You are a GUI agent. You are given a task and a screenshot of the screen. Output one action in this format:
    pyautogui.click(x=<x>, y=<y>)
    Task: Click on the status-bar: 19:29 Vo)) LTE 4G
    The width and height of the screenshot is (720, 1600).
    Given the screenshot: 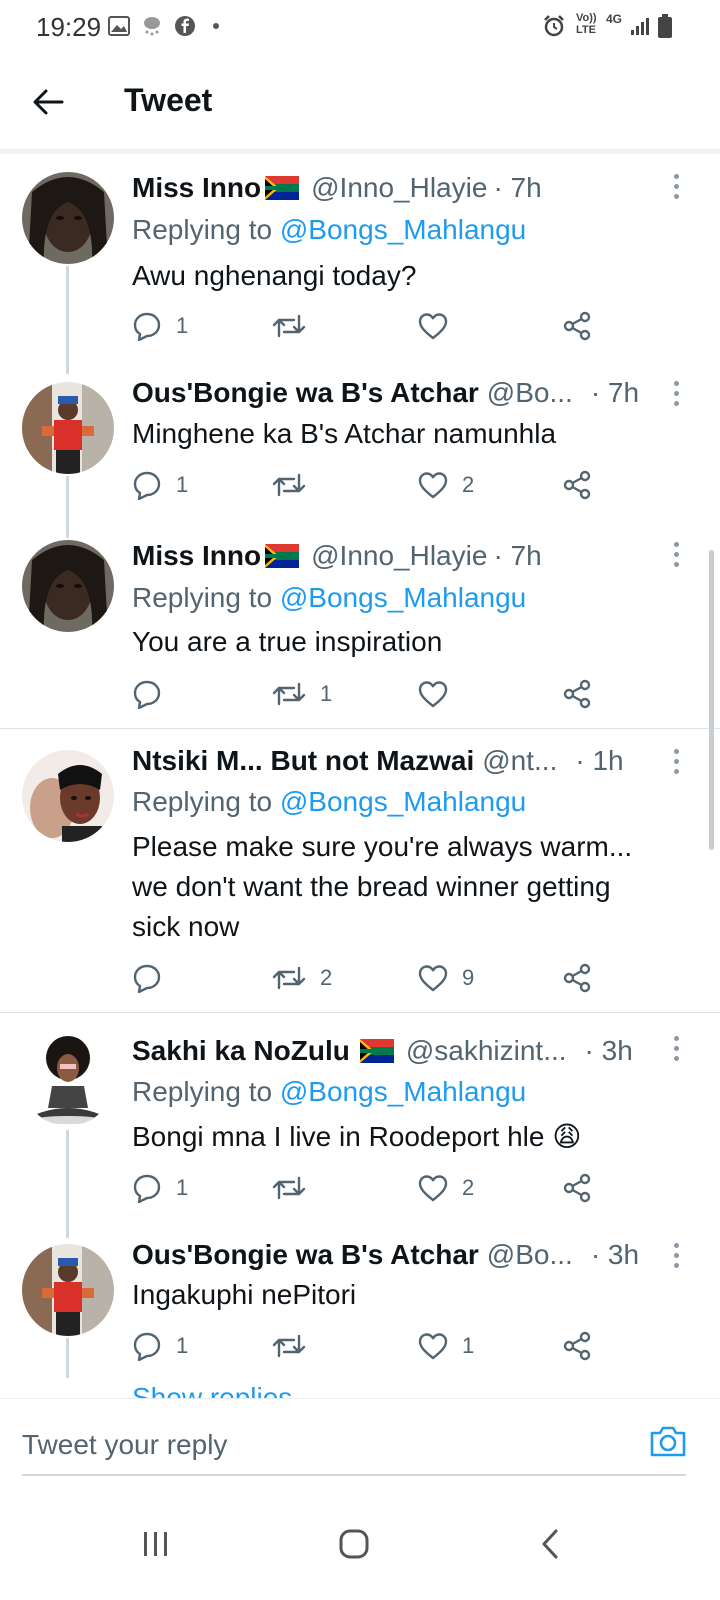 What is the action you would take?
    pyautogui.click(x=360, y=28)
    